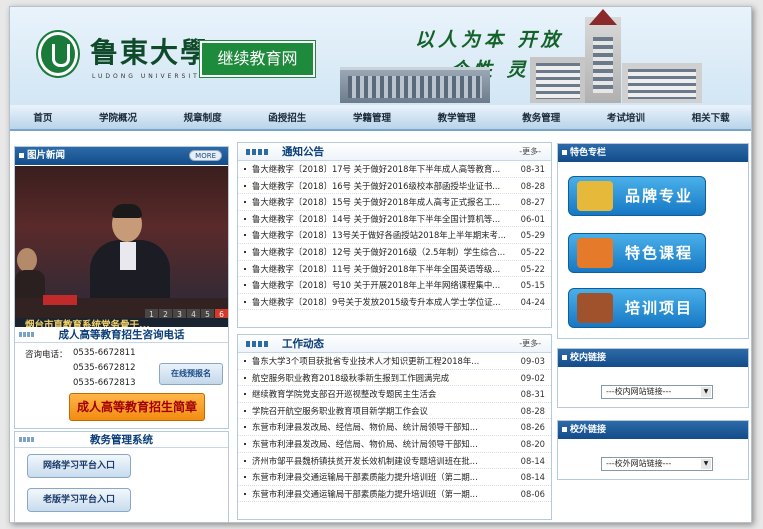  What do you see at coordinates (287, 117) in the screenshot?
I see `nav-admission: 函授招生` at bounding box center [287, 117].